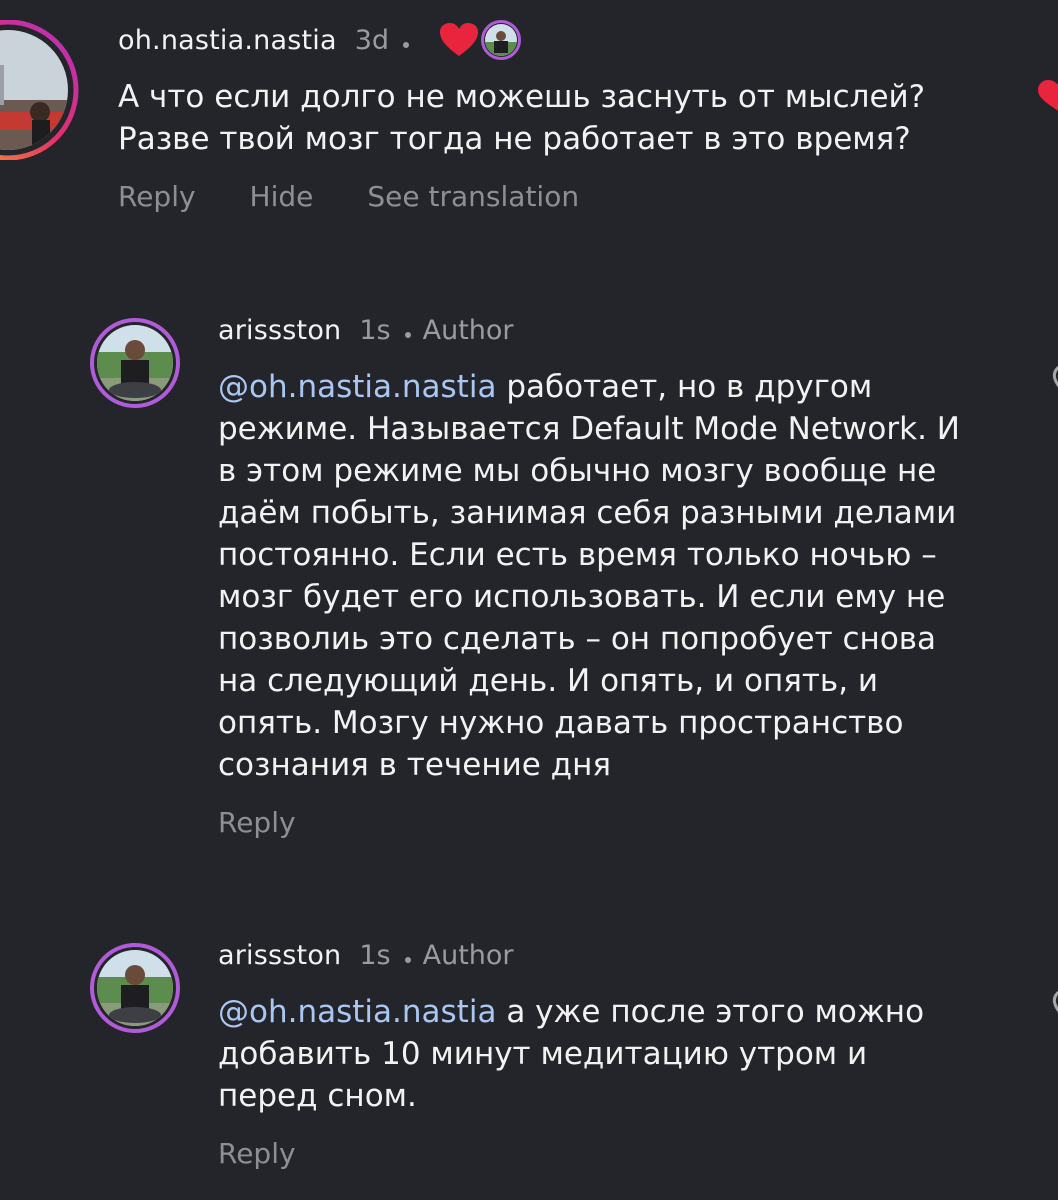  I want to click on comment-username: oh.nastia.nastia, so click(227, 40).